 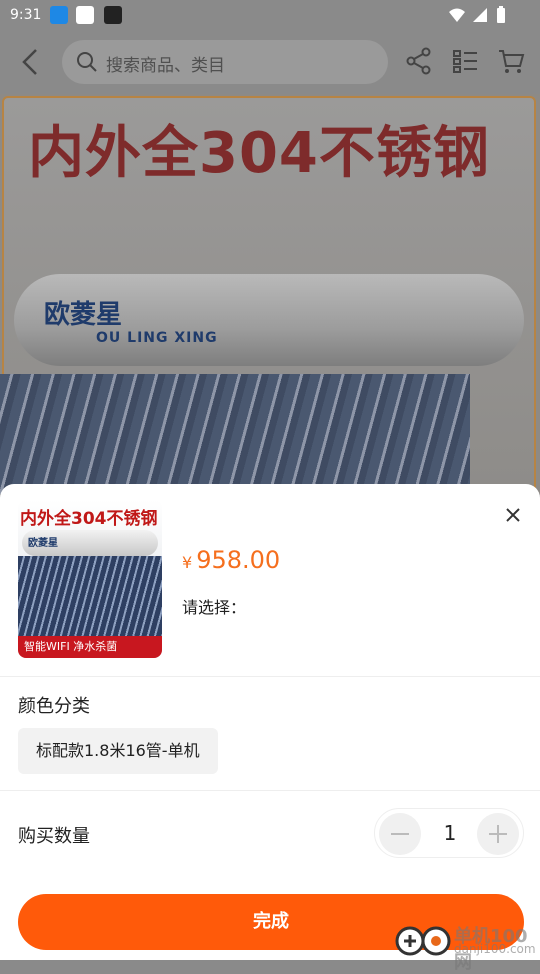 I want to click on price: ¥958.00, so click(x=231, y=560).